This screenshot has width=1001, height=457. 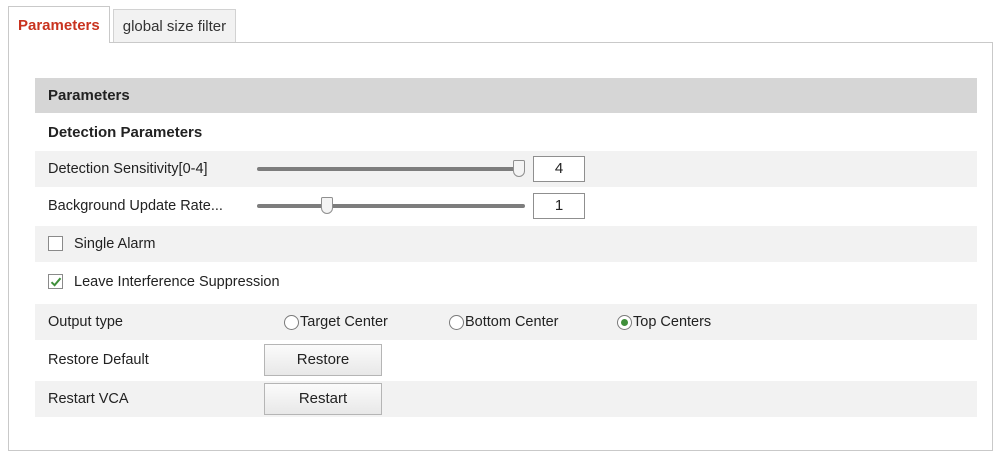 I want to click on sensitivity-row: Detection Sensitivity[0-4] 4, so click(x=506, y=169).